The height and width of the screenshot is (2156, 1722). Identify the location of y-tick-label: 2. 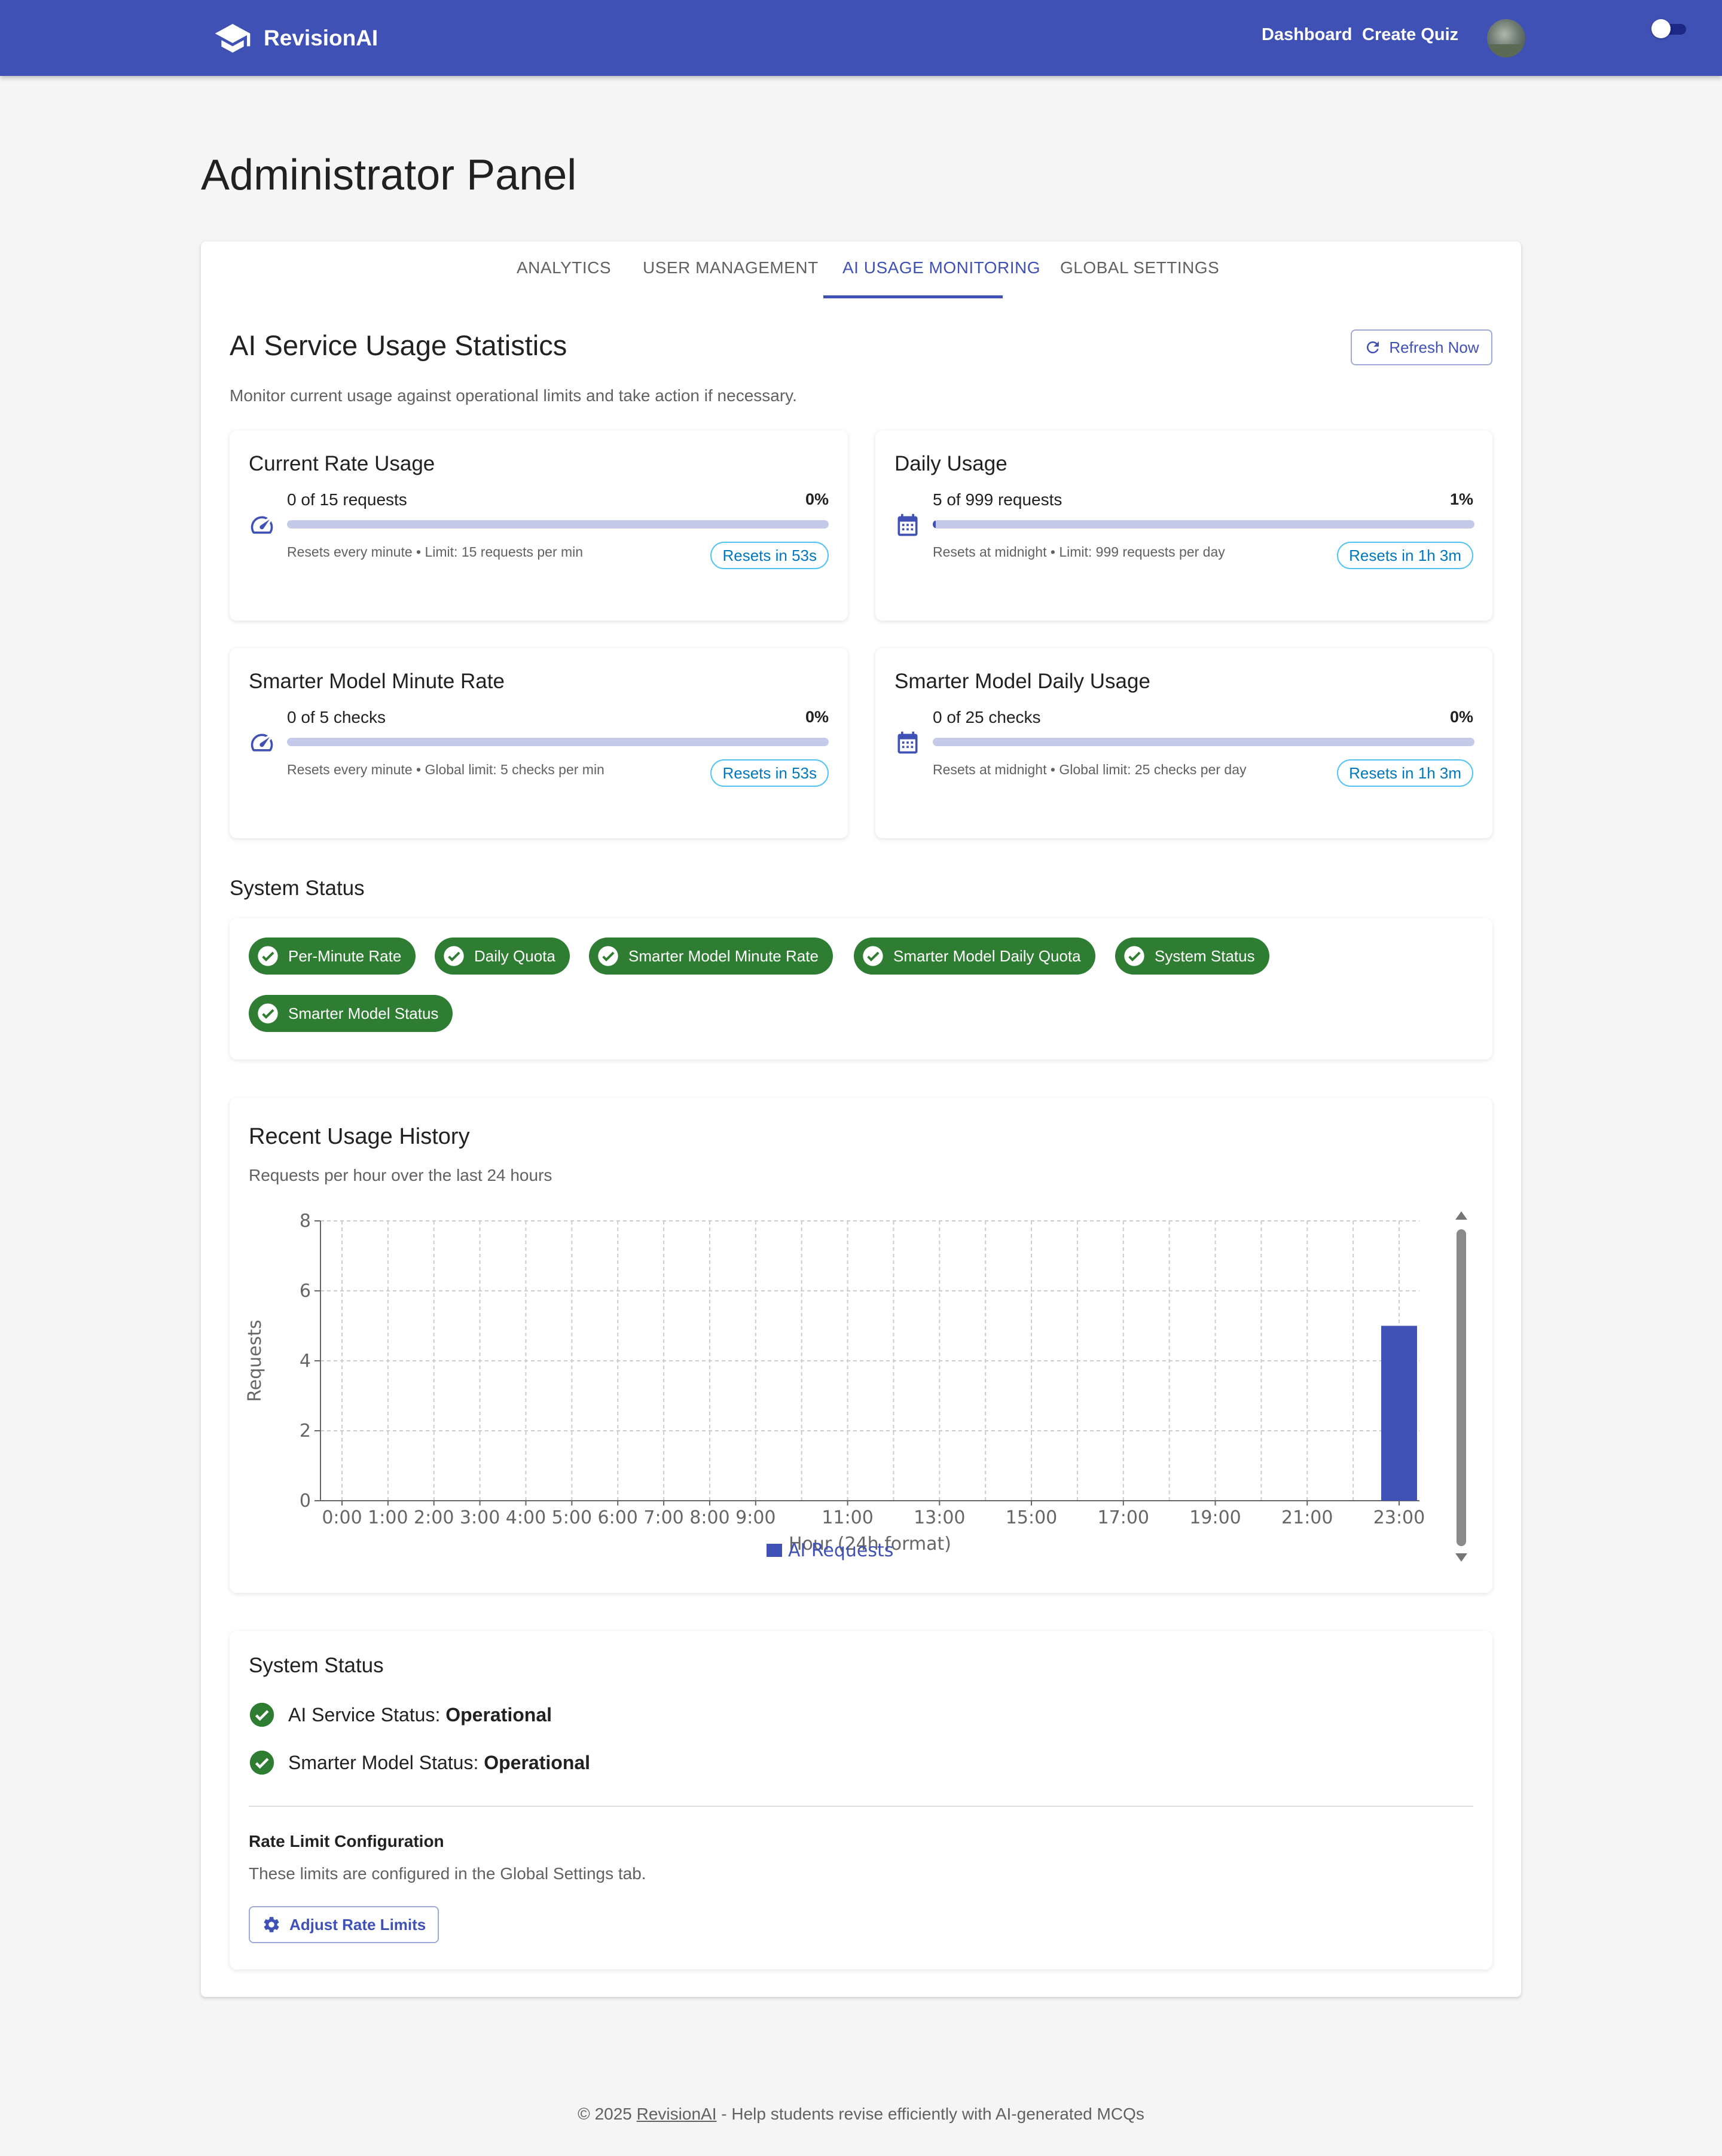
(305, 1432).